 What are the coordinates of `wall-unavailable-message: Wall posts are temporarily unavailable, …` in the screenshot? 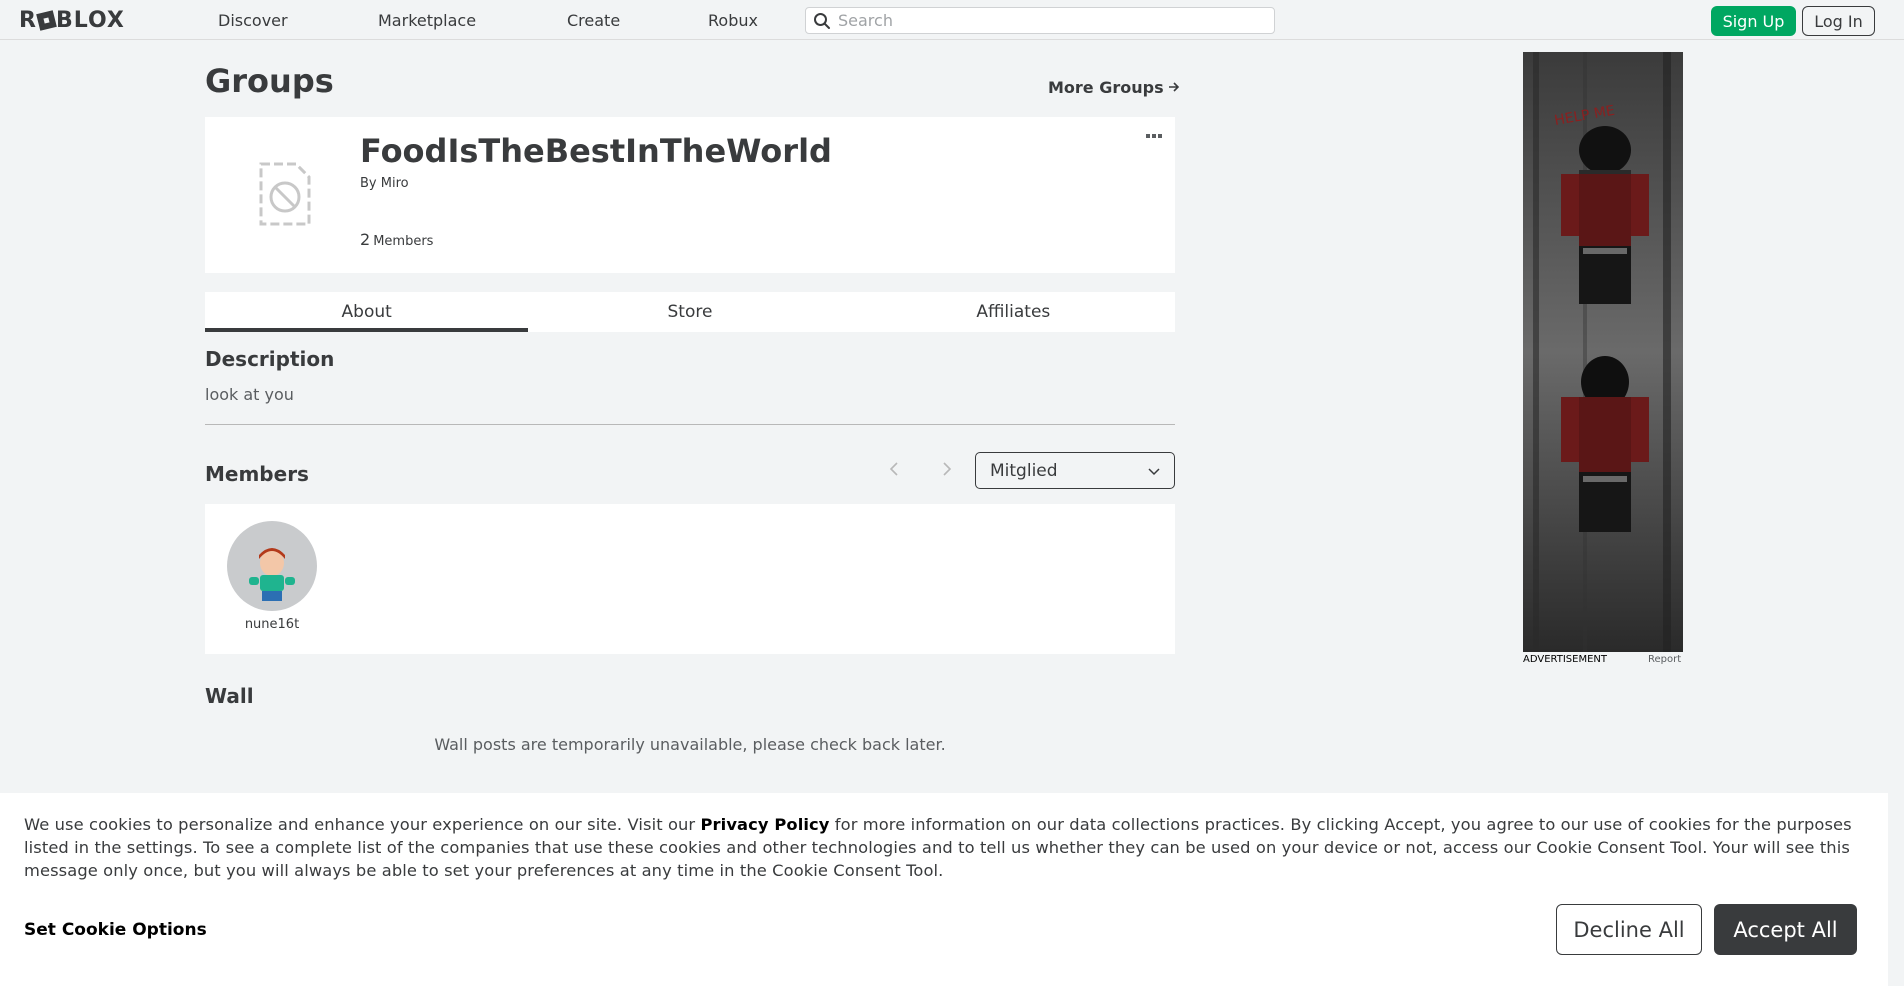 It's located at (690, 744).